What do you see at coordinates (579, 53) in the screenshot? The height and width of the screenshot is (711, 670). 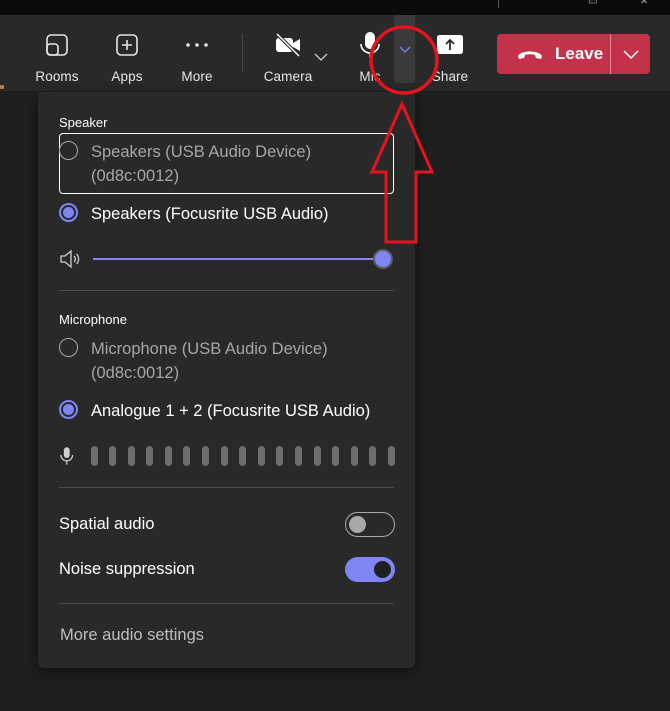 I see `leave-label: Leave` at bounding box center [579, 53].